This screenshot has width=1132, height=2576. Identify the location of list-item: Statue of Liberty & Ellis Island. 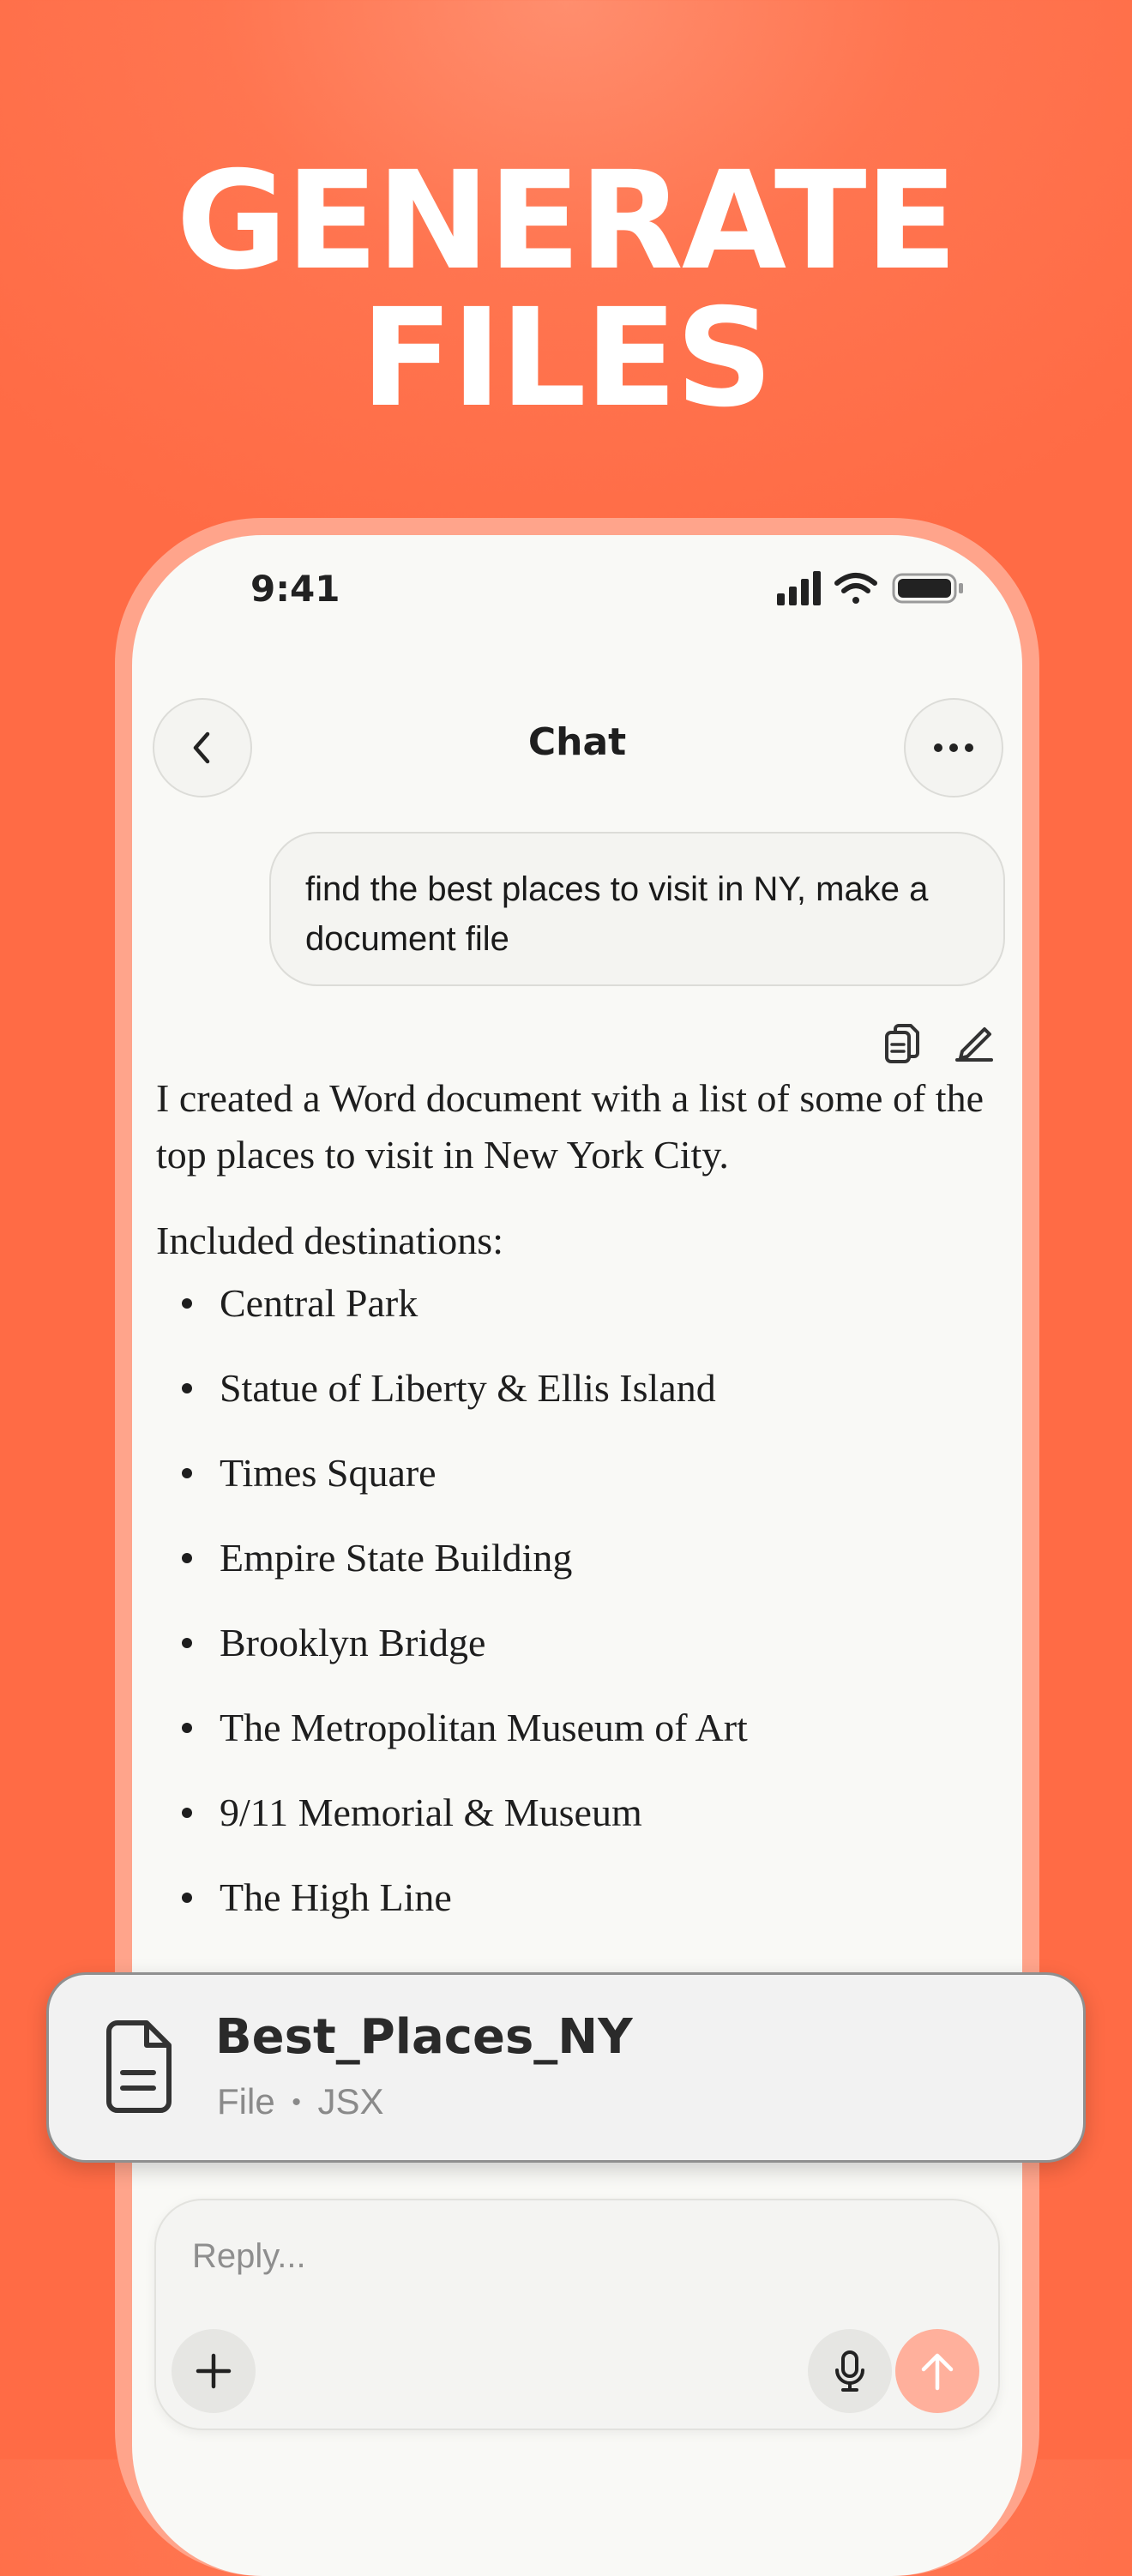
(580, 1405).